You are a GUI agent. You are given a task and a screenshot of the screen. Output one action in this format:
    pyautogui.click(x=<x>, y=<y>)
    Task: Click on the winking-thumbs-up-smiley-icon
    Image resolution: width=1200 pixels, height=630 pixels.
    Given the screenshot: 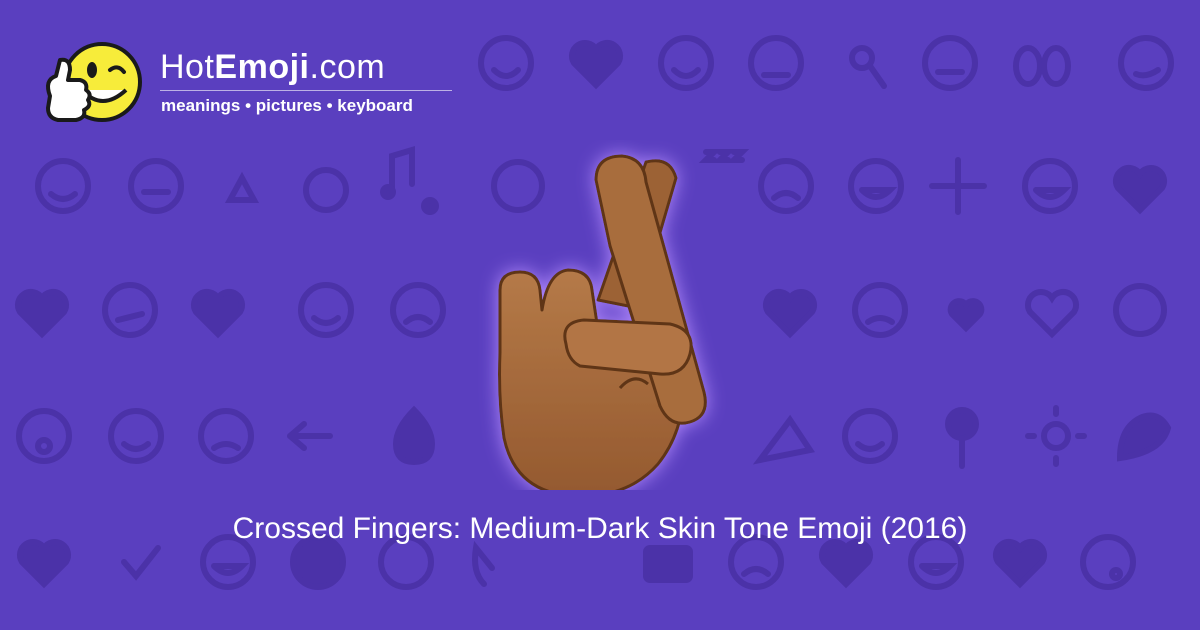 What is the action you would take?
    pyautogui.click(x=94, y=82)
    